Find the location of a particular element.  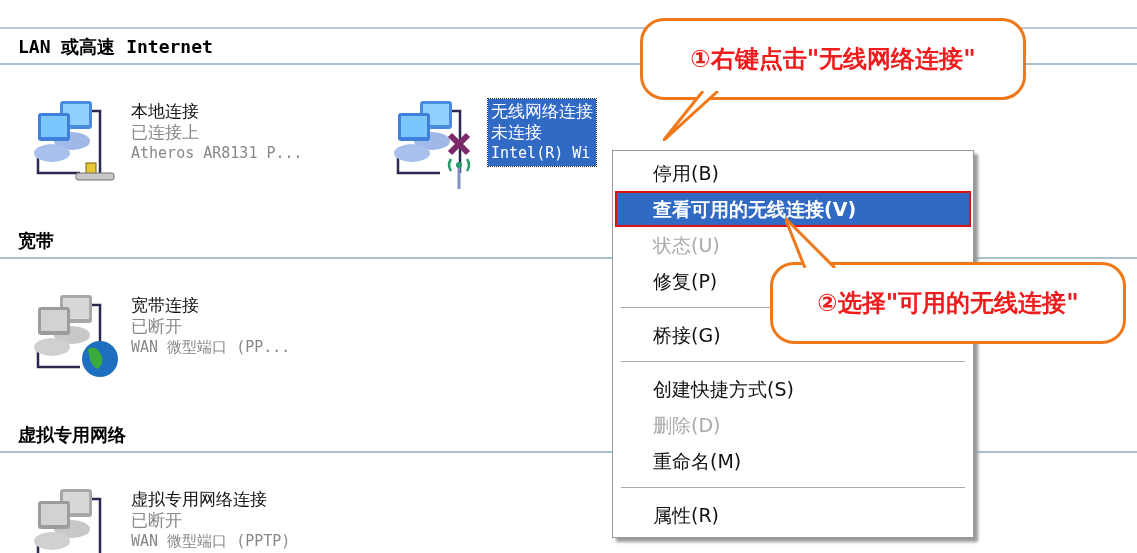

callout-text: ②选择"可用的无线连接" is located at coordinates (948, 303).